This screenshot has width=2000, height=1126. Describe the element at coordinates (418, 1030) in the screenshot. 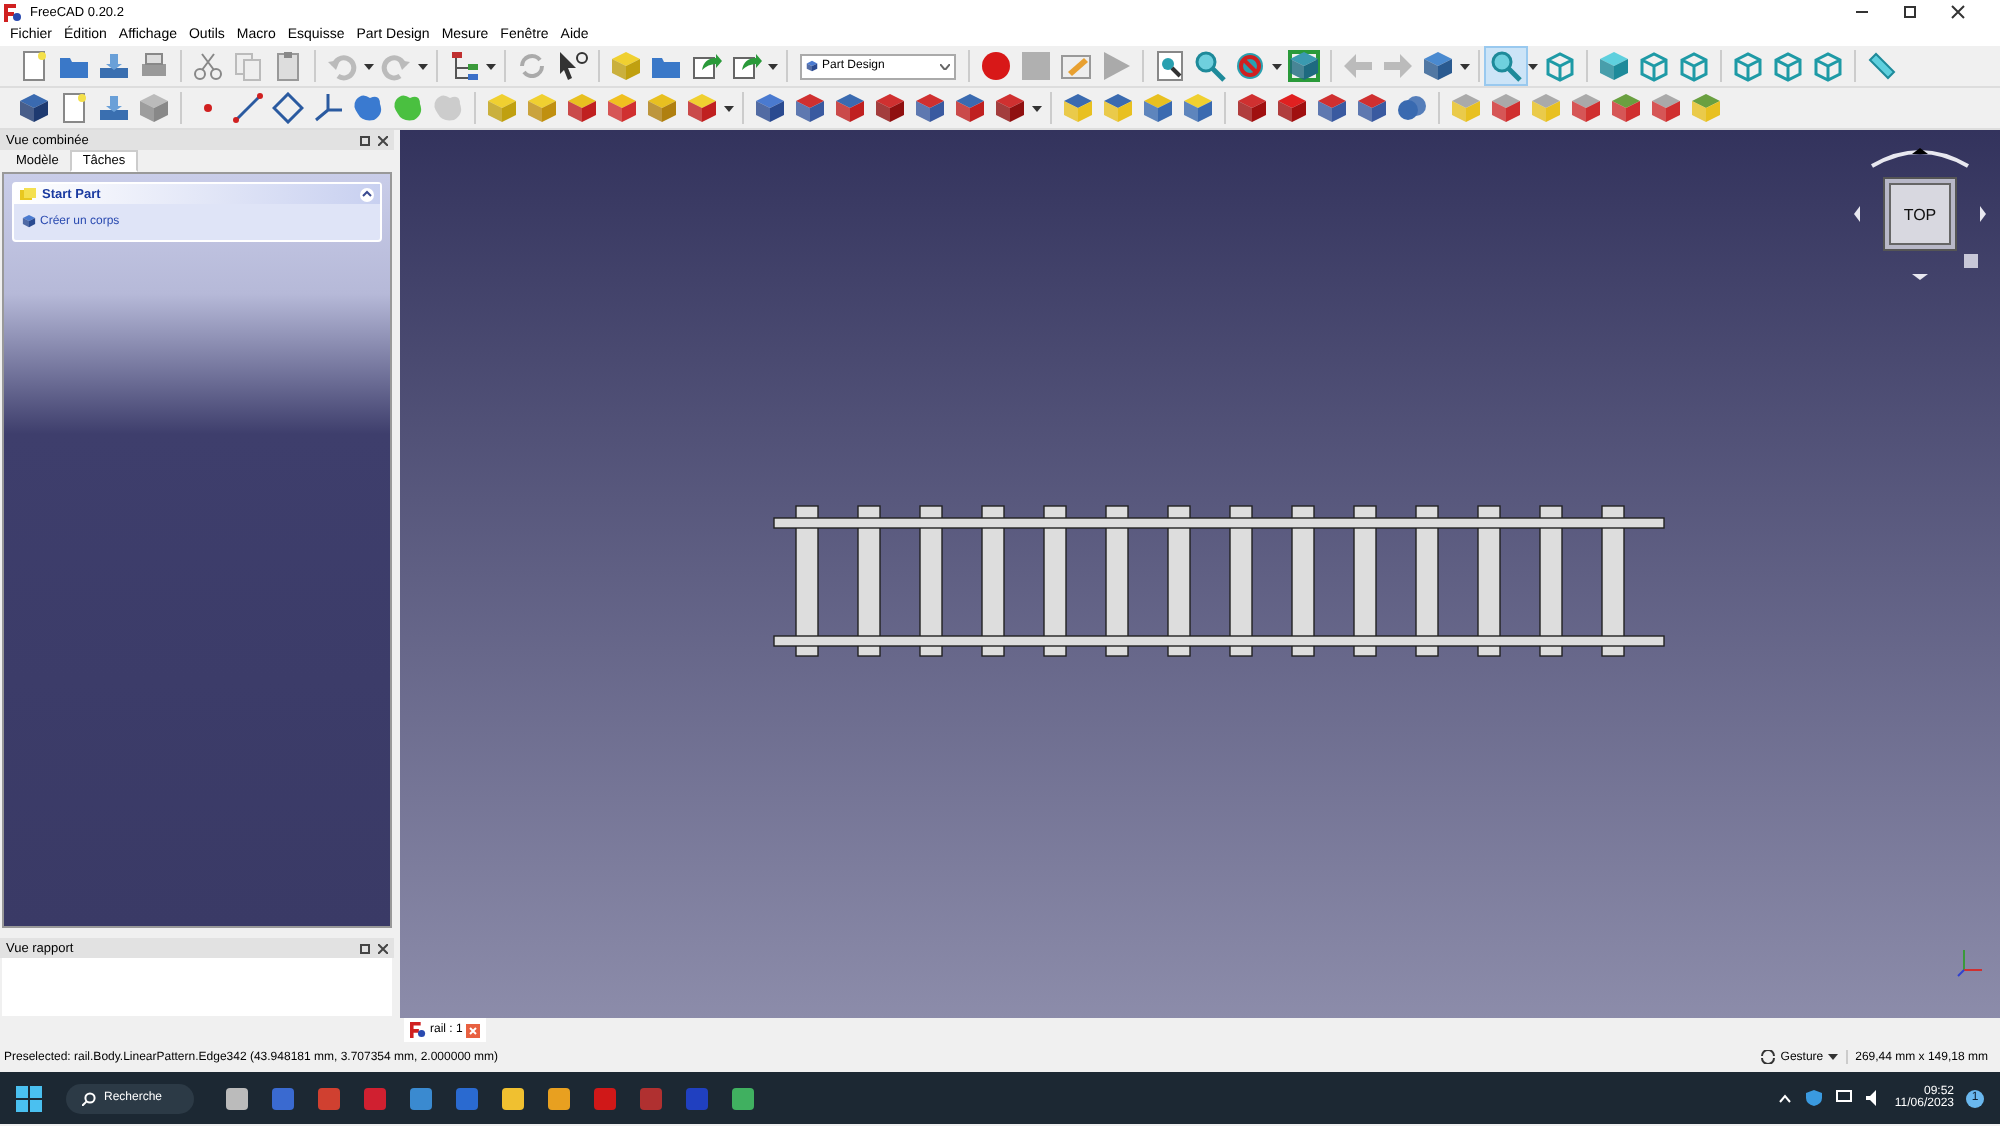

I see `document-icon` at that location.